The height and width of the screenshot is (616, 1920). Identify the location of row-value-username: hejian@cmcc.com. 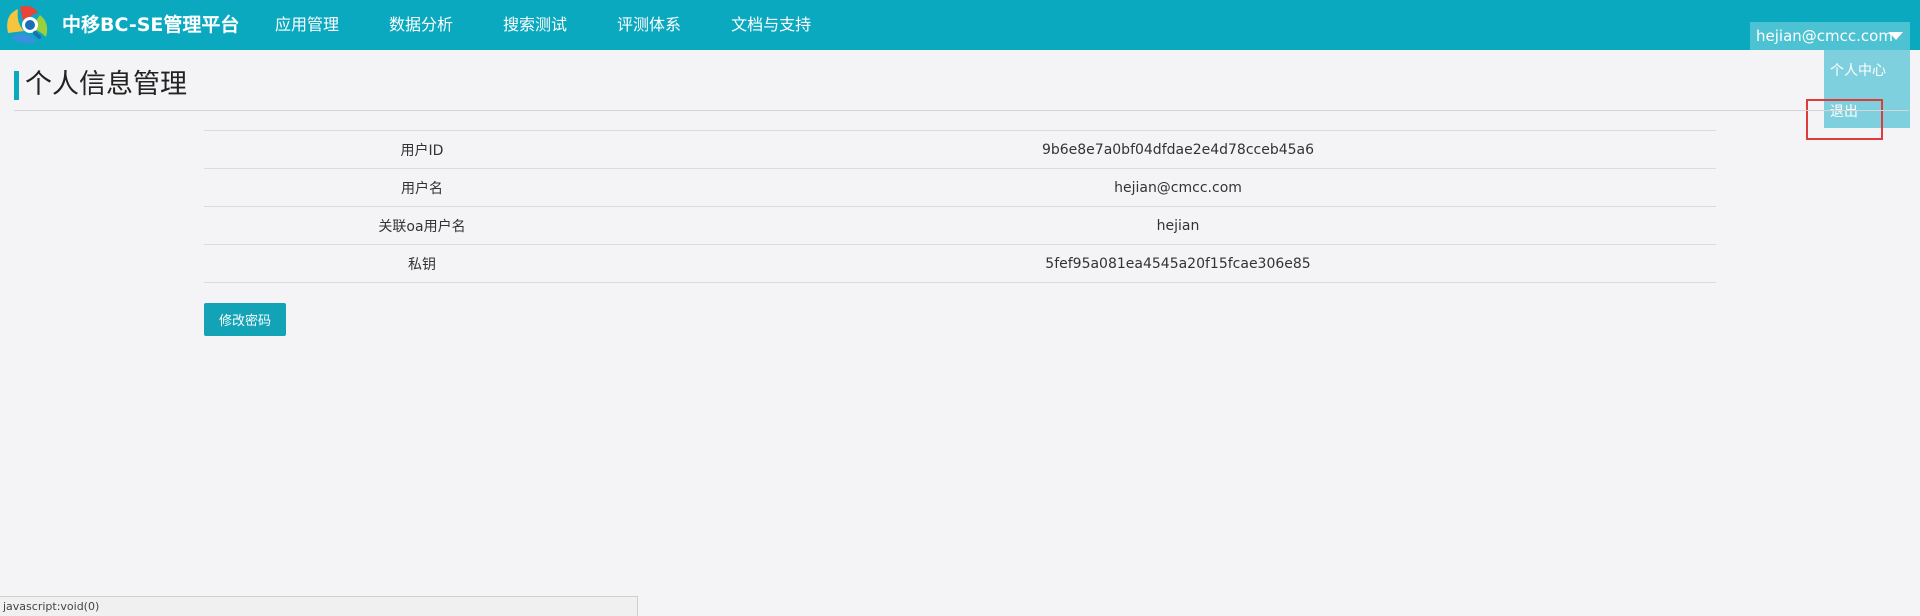
(1178, 187).